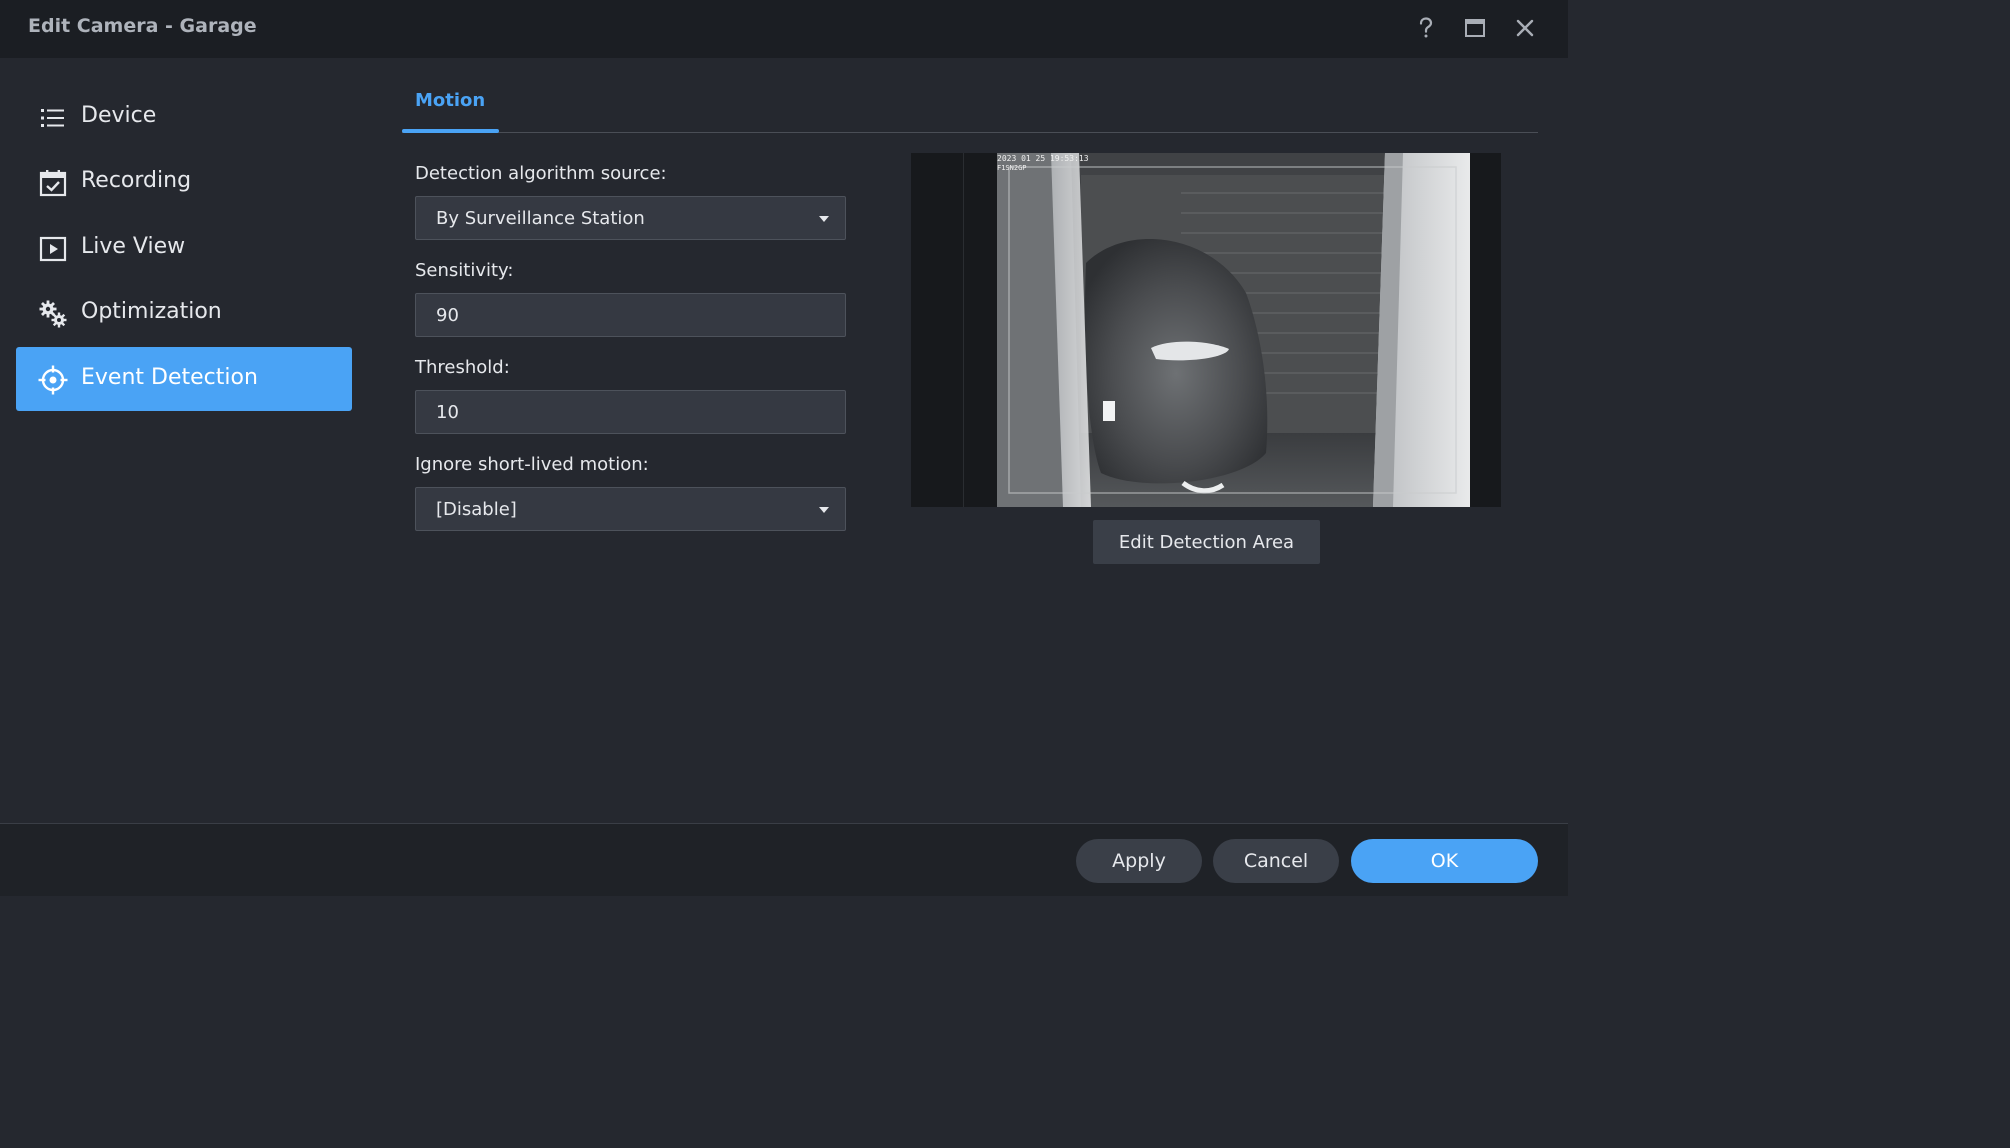 The height and width of the screenshot is (1148, 2010). Describe the element at coordinates (1444, 861) in the screenshot. I see `ok-button: OK` at that location.